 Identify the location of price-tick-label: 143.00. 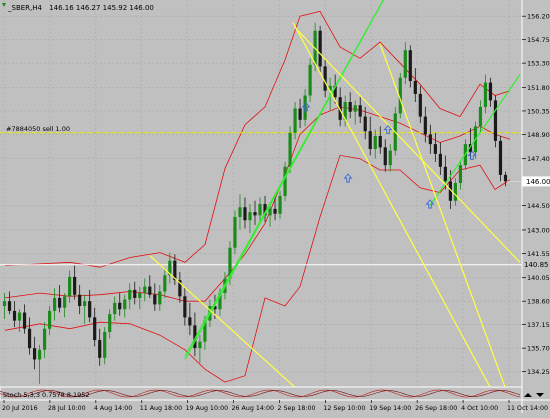
(538, 230).